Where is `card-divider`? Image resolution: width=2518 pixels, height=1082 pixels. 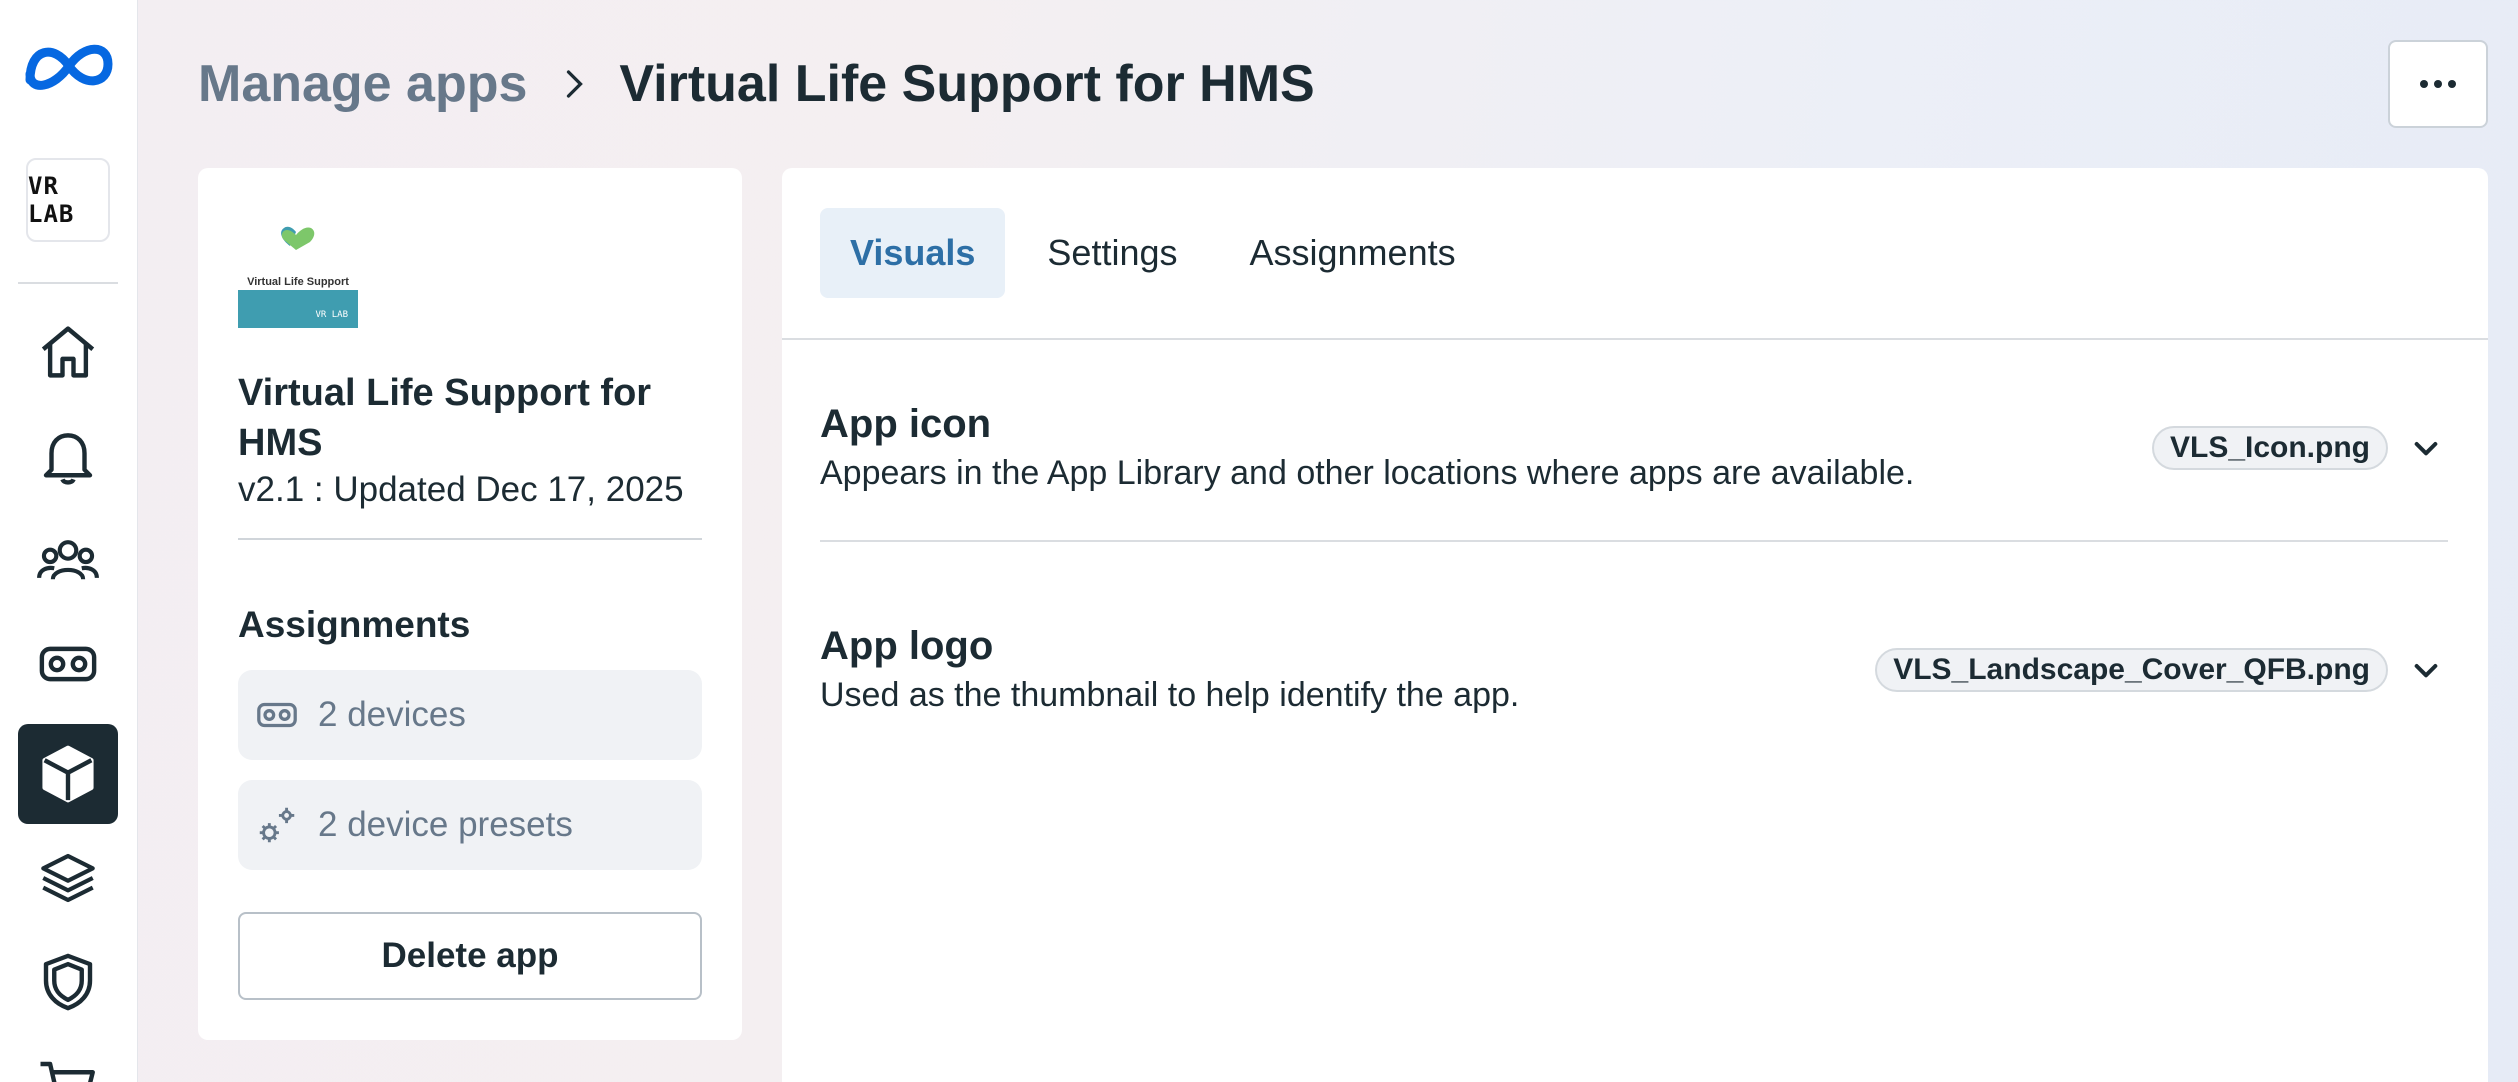 card-divider is located at coordinates (470, 539).